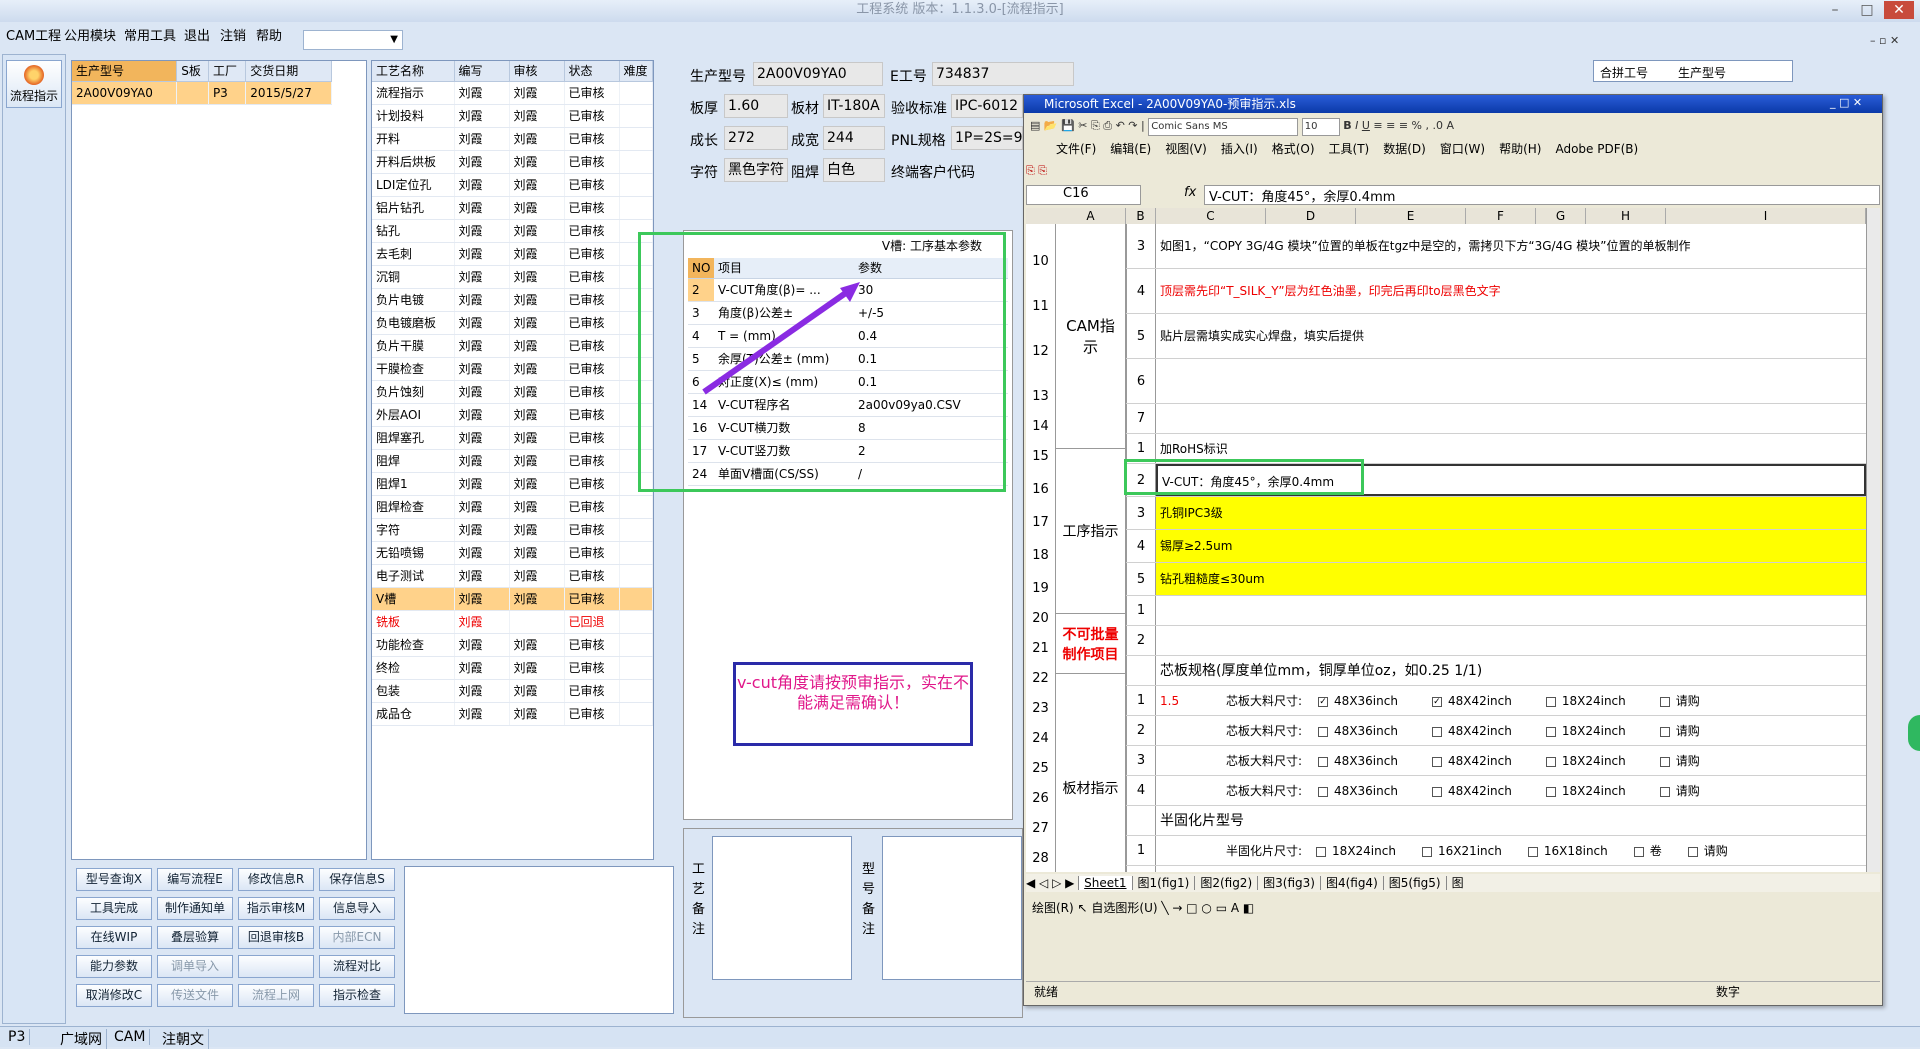 Image resolution: width=1920 pixels, height=1049 pixels. I want to click on table-row: 干膜检查 刘霞 刘霞 已审核, so click(512, 369).